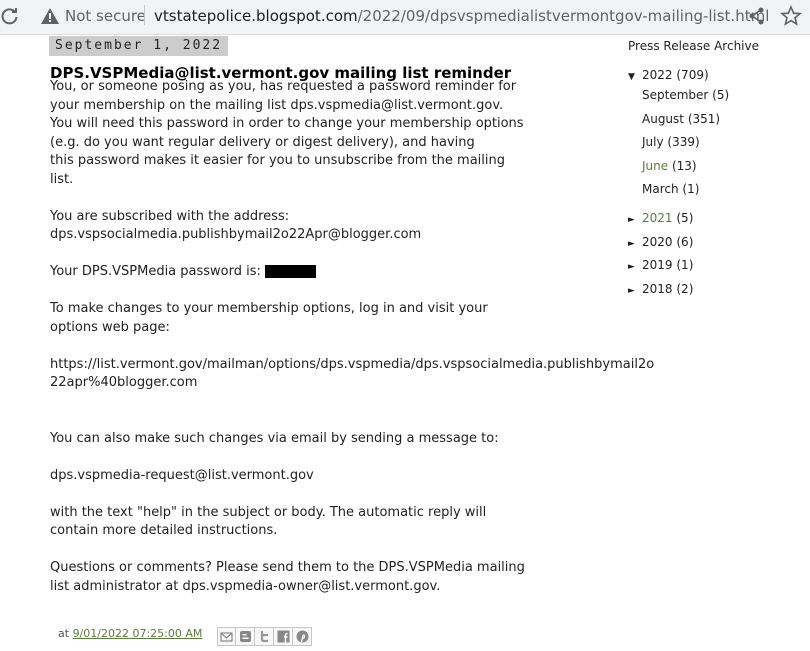 The image size is (810, 651). I want to click on email-share-button, so click(226, 636).